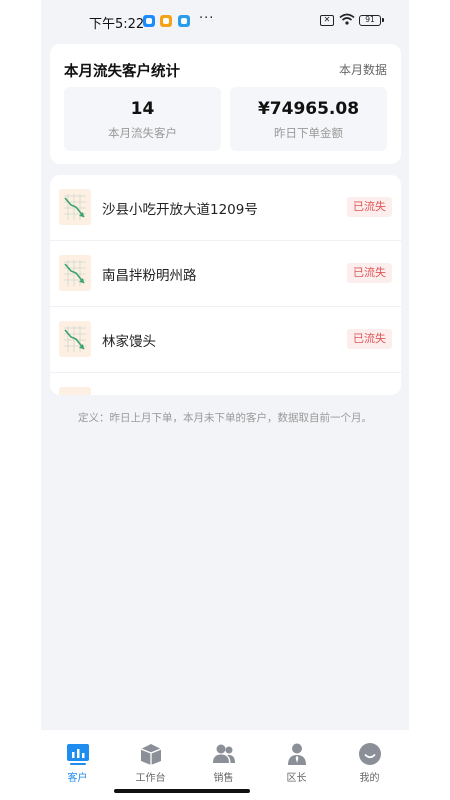 This screenshot has height=800, width=450. Describe the element at coordinates (149, 21) in the screenshot. I see `notification-app-icon` at that location.